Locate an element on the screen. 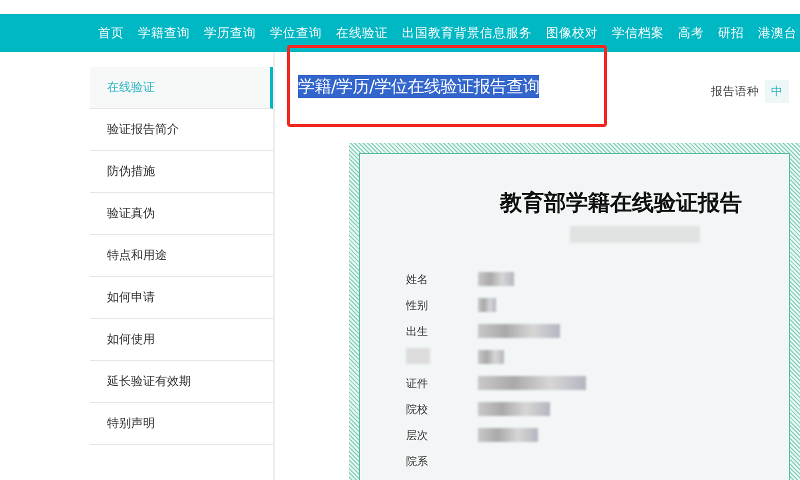 The image size is (800, 480). field-label: 证件 is located at coordinates (417, 383).